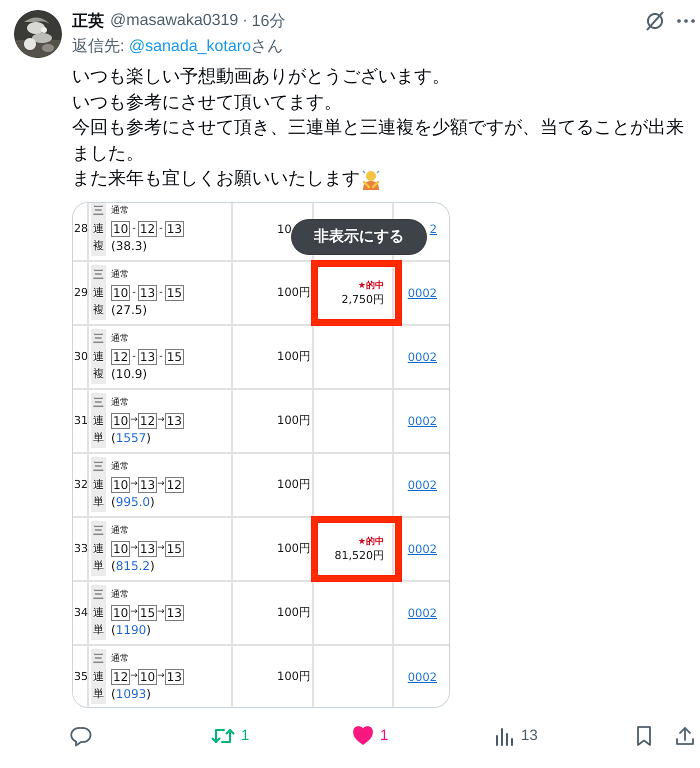 The width and height of the screenshot is (700, 768). What do you see at coordinates (131, 629) in the screenshot?
I see `odds-value: 1190` at bounding box center [131, 629].